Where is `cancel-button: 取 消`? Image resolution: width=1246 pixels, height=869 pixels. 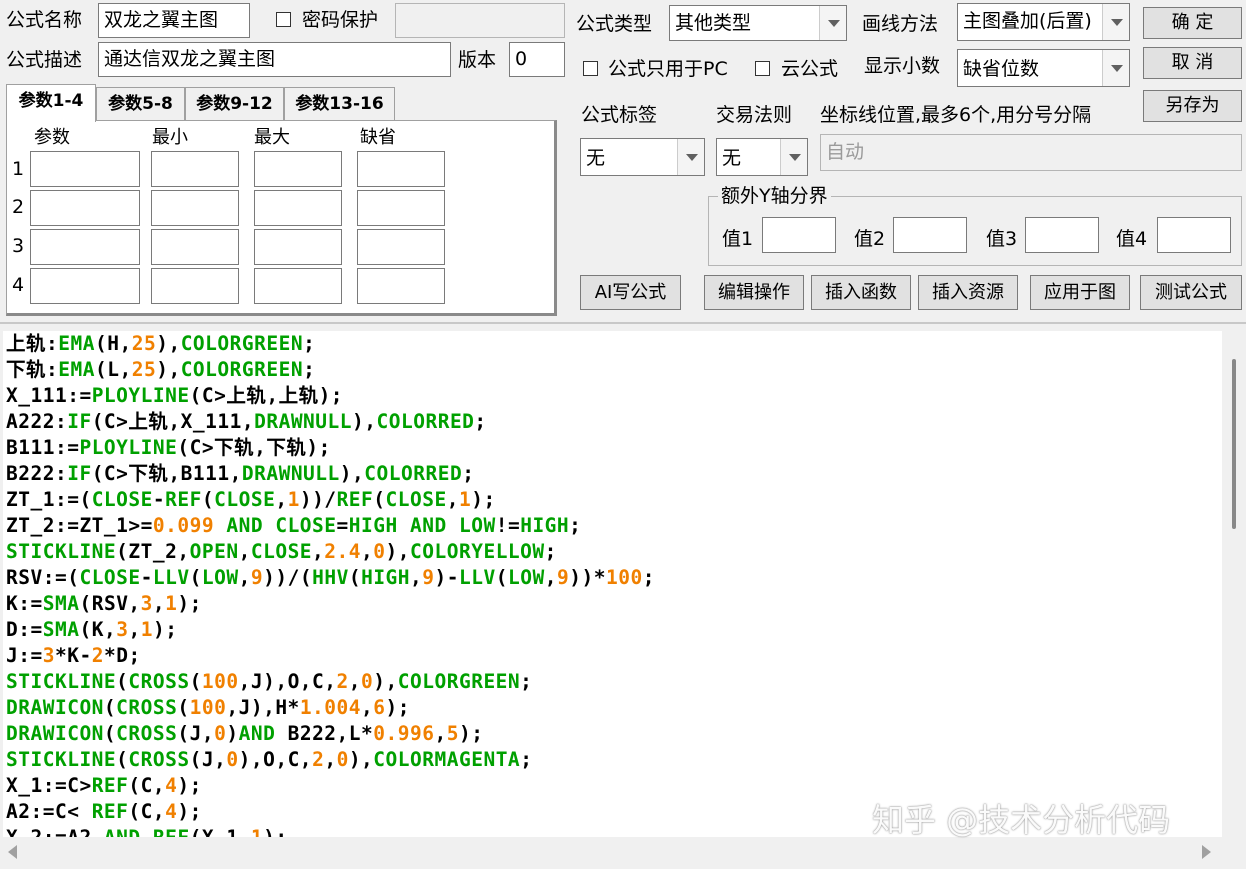
cancel-button: 取 消 is located at coordinates (1192, 63).